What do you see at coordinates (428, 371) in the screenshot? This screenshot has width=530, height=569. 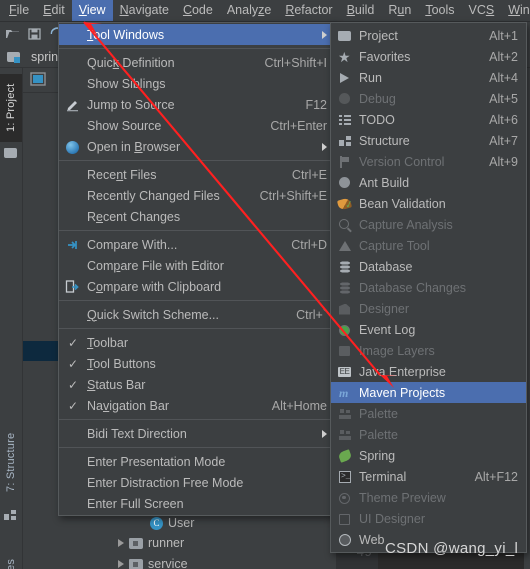 I see `tool-window-item-java-enterprise: EE Java Enterprise` at bounding box center [428, 371].